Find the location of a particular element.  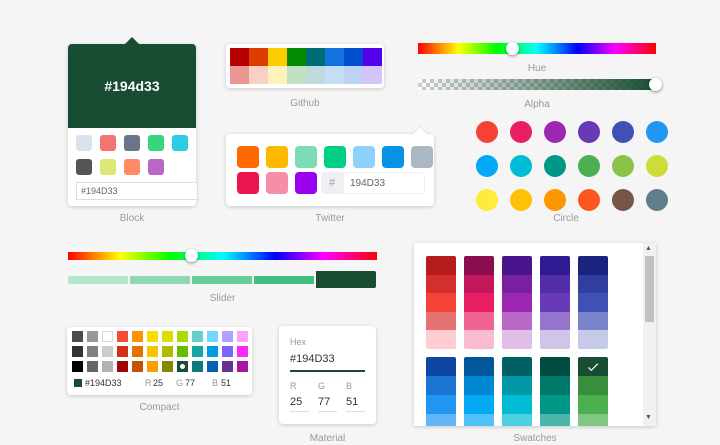

compact-g-value: 77 is located at coordinates (190, 383).